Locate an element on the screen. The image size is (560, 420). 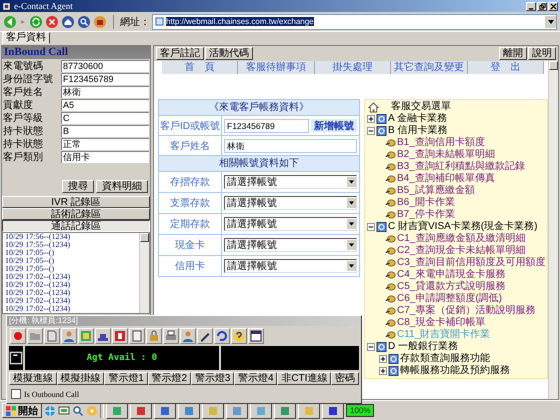
globe-icon is located at coordinates (50, 410).